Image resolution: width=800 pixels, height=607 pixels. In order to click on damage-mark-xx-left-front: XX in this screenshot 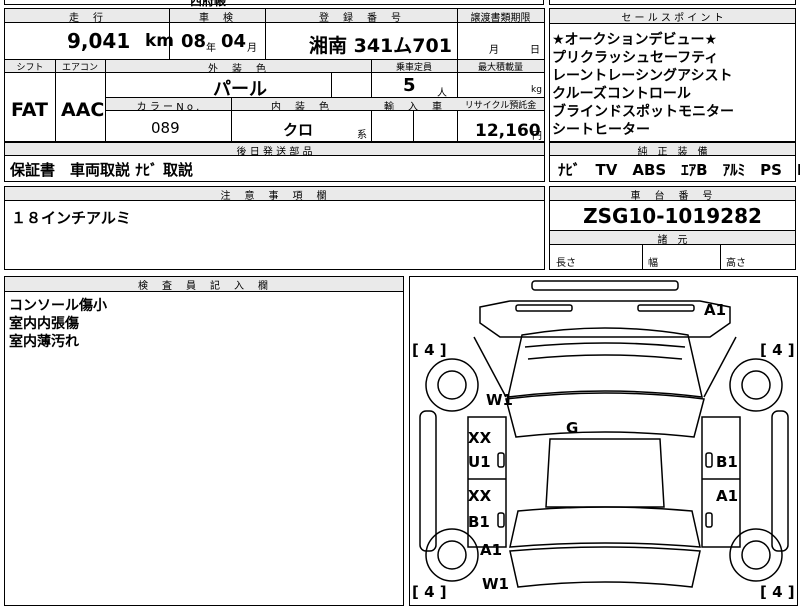, I will do `click(480, 438)`.